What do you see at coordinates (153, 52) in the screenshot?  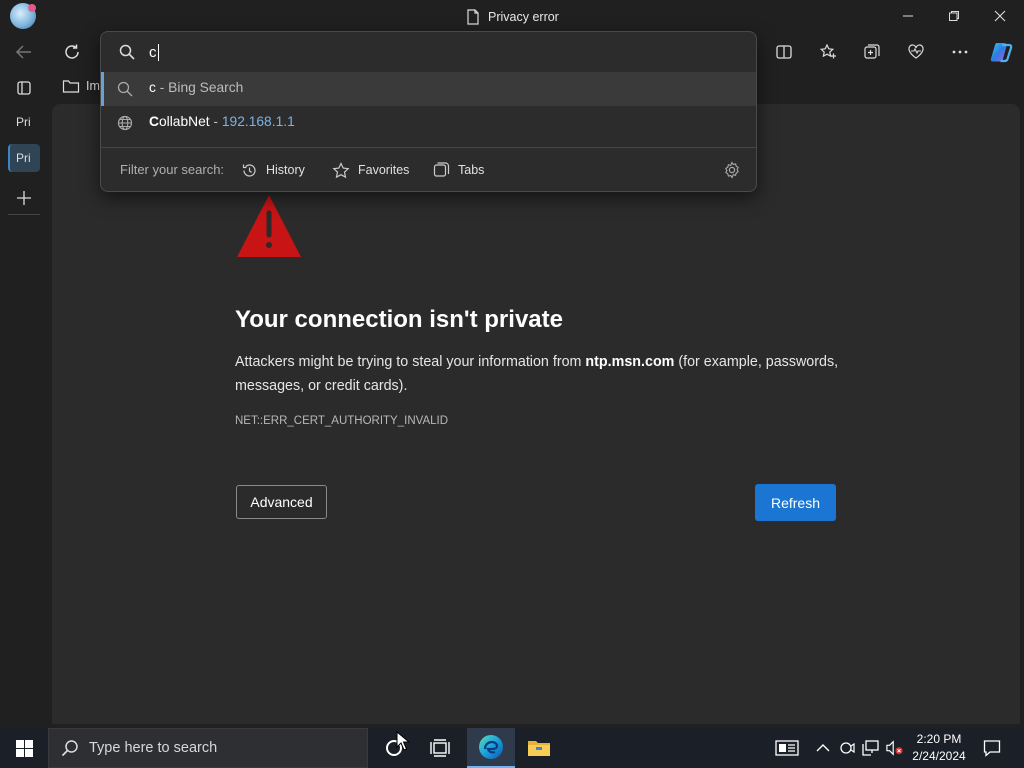 I see `address-input-text: c` at bounding box center [153, 52].